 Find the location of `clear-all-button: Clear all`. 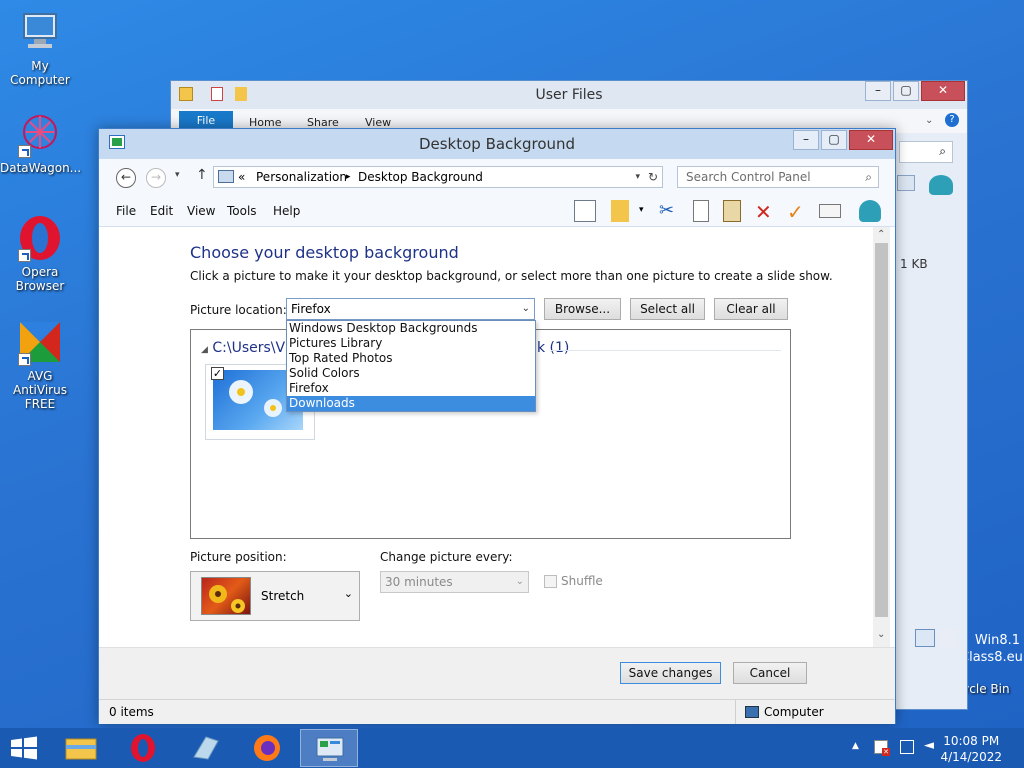

clear-all-button: Clear all is located at coordinates (751, 309).